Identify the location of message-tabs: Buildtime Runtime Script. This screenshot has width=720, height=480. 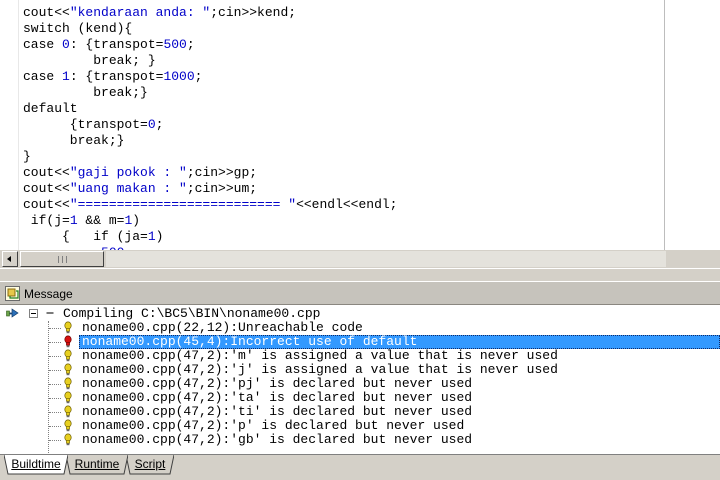
(360, 467).